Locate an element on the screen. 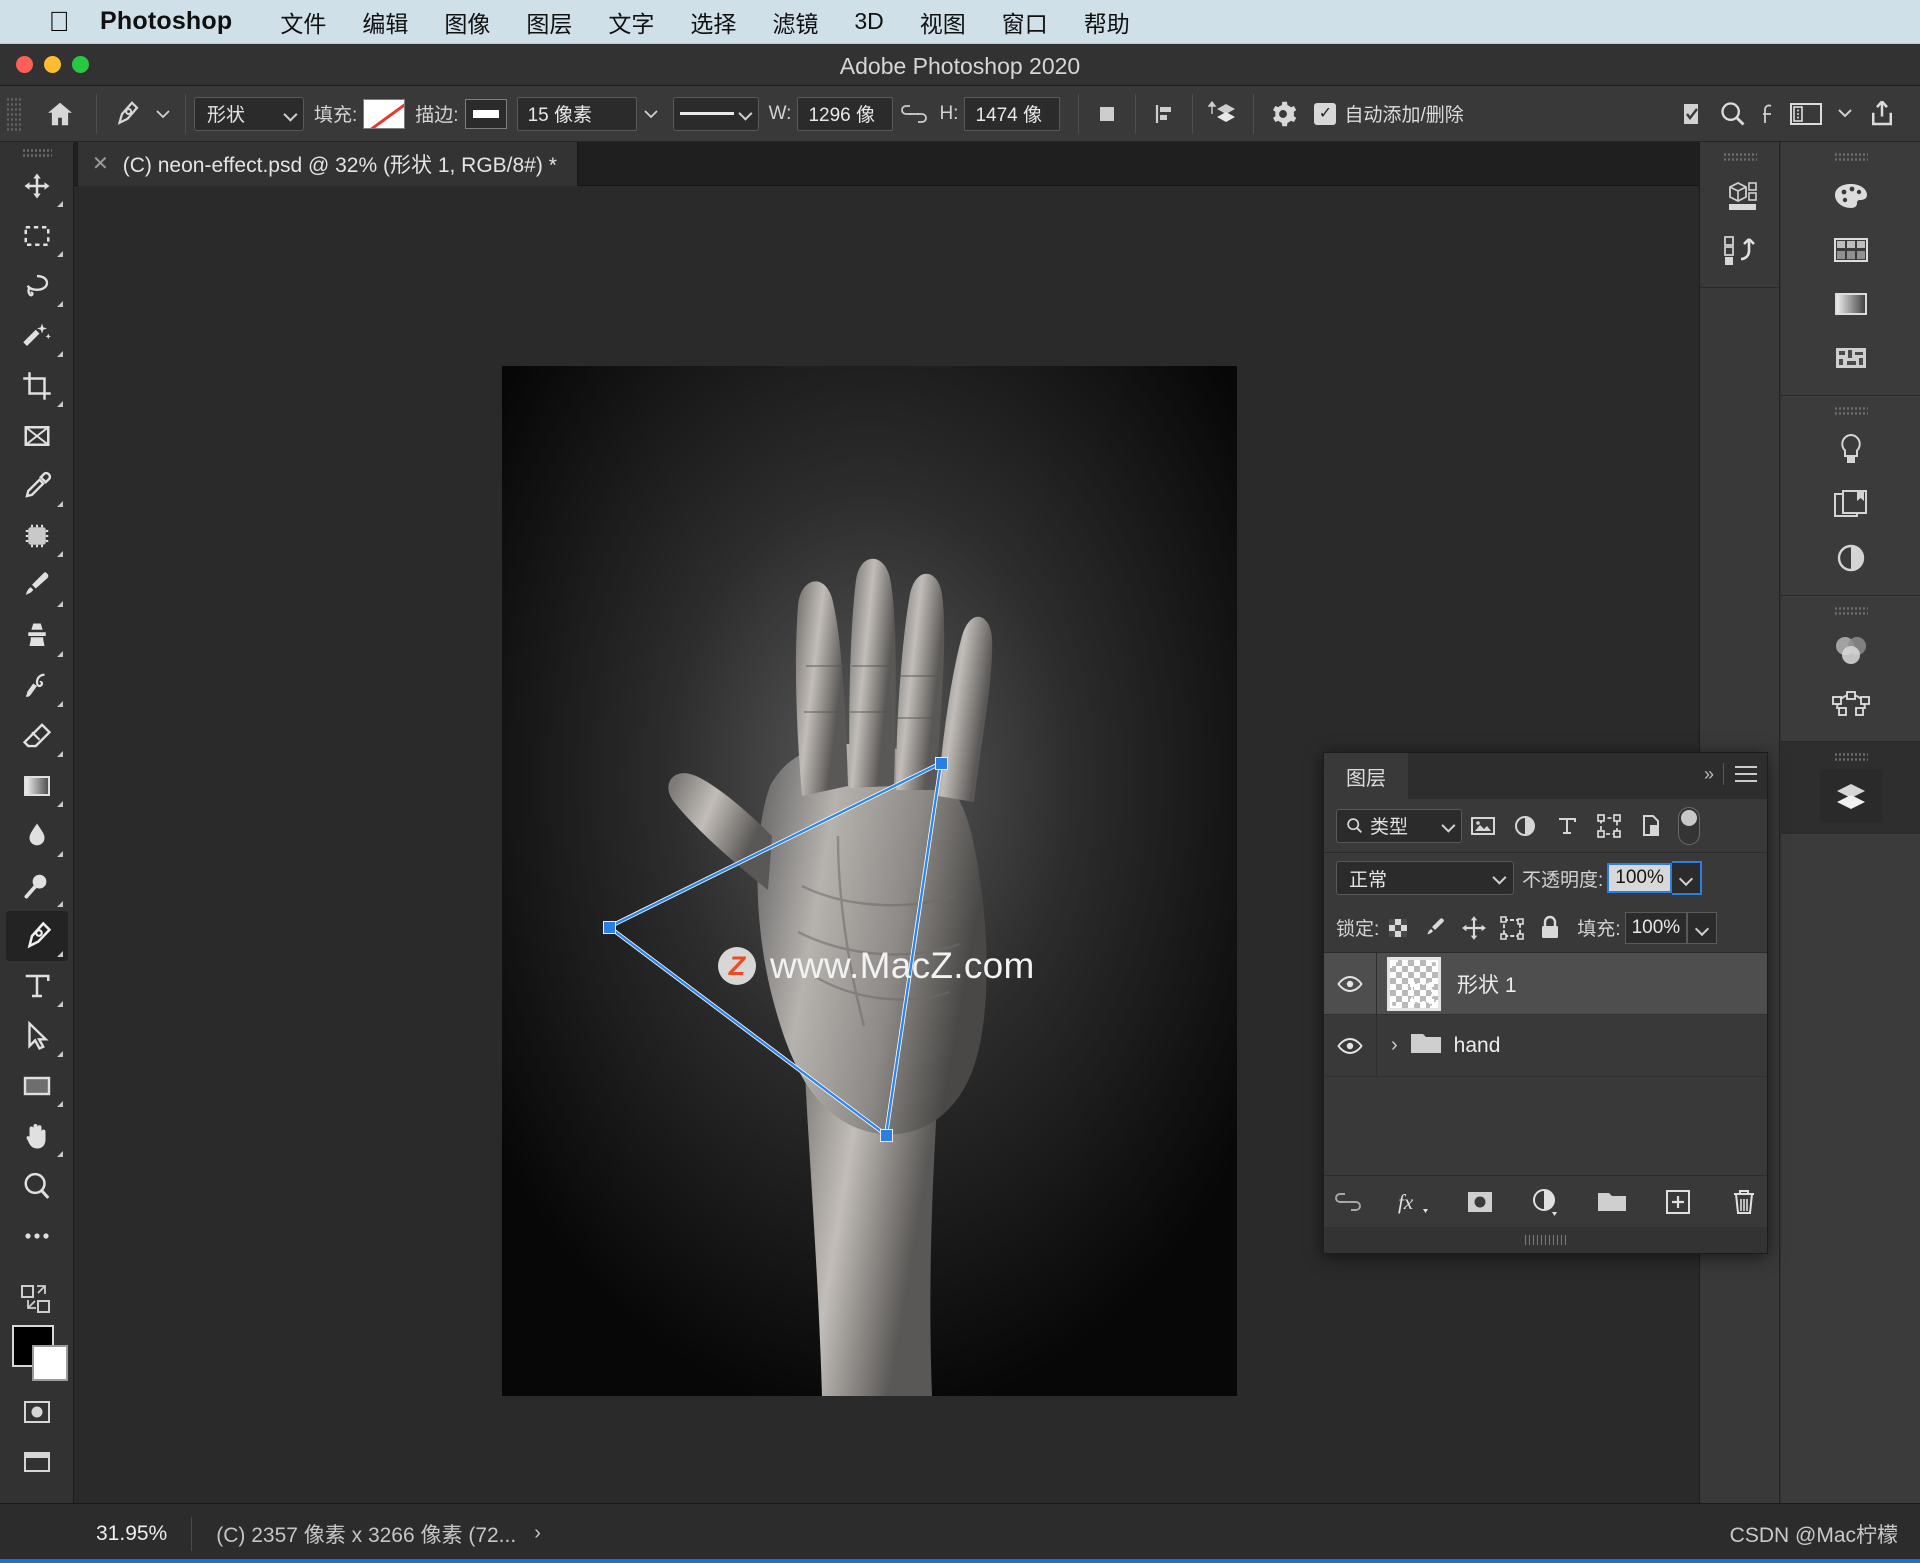 The width and height of the screenshot is (1920, 1563). filter-shape-icon is located at coordinates (1609, 826).